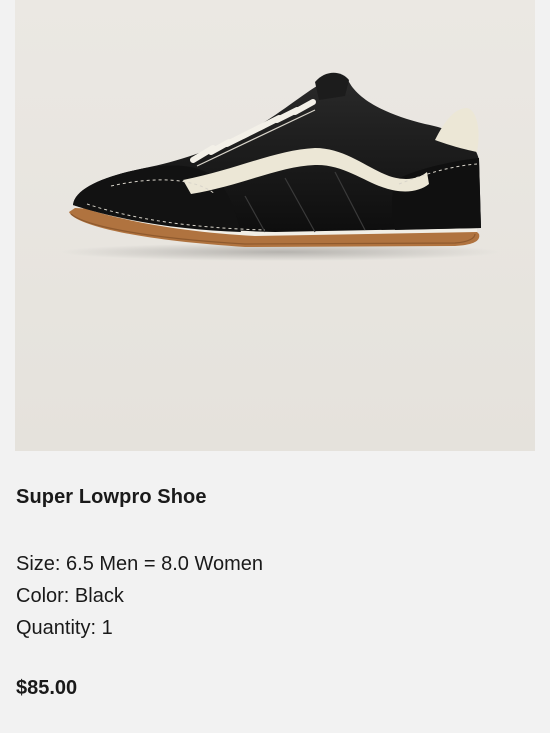 The width and height of the screenshot is (550, 733). Describe the element at coordinates (47, 688) in the screenshot. I see `product-price: $85.00` at that location.